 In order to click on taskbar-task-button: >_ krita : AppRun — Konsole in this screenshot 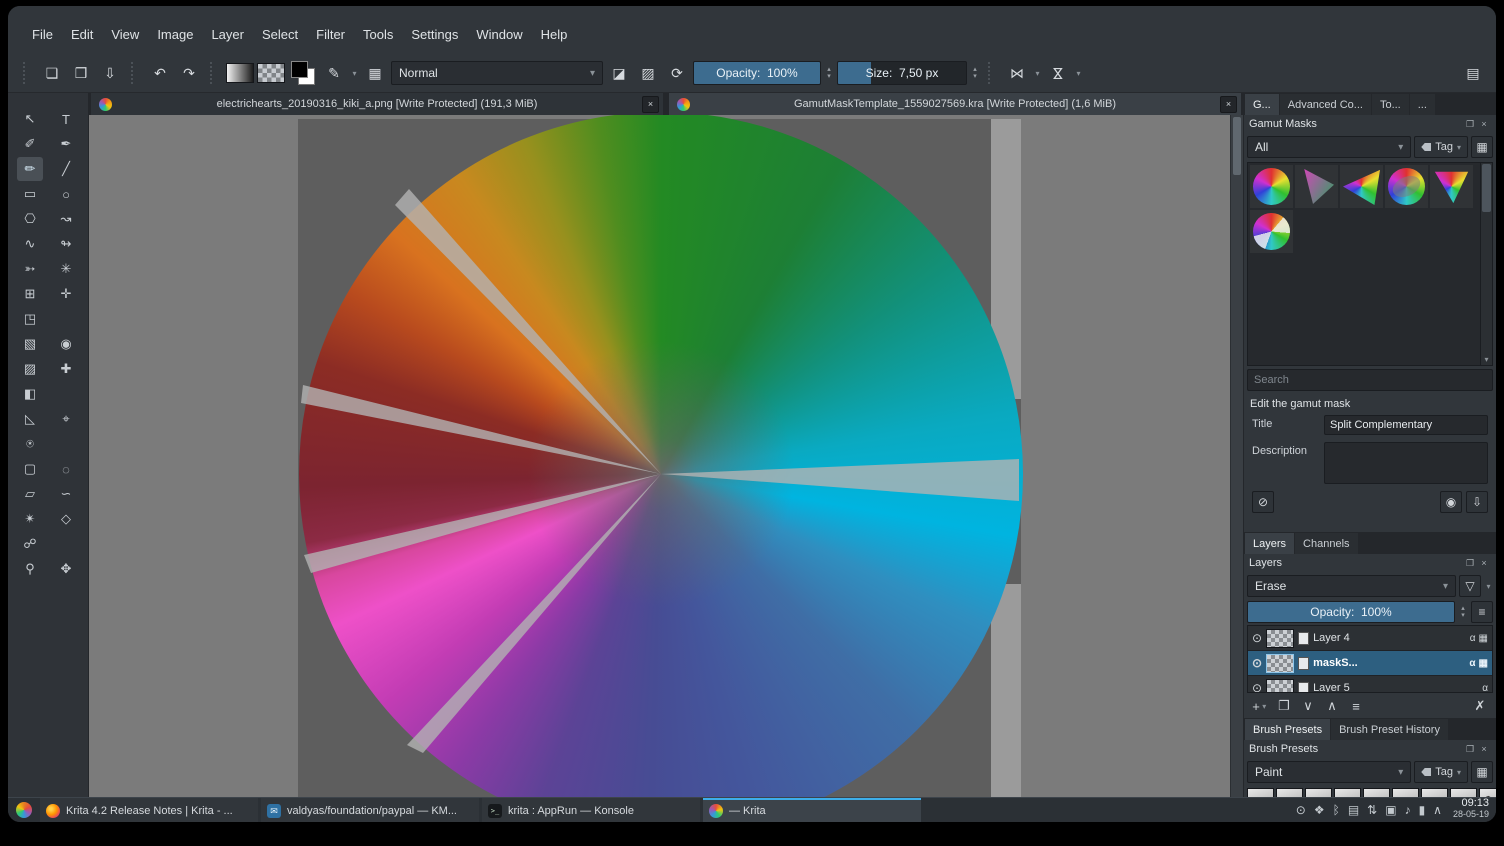, I will do `click(591, 810)`.